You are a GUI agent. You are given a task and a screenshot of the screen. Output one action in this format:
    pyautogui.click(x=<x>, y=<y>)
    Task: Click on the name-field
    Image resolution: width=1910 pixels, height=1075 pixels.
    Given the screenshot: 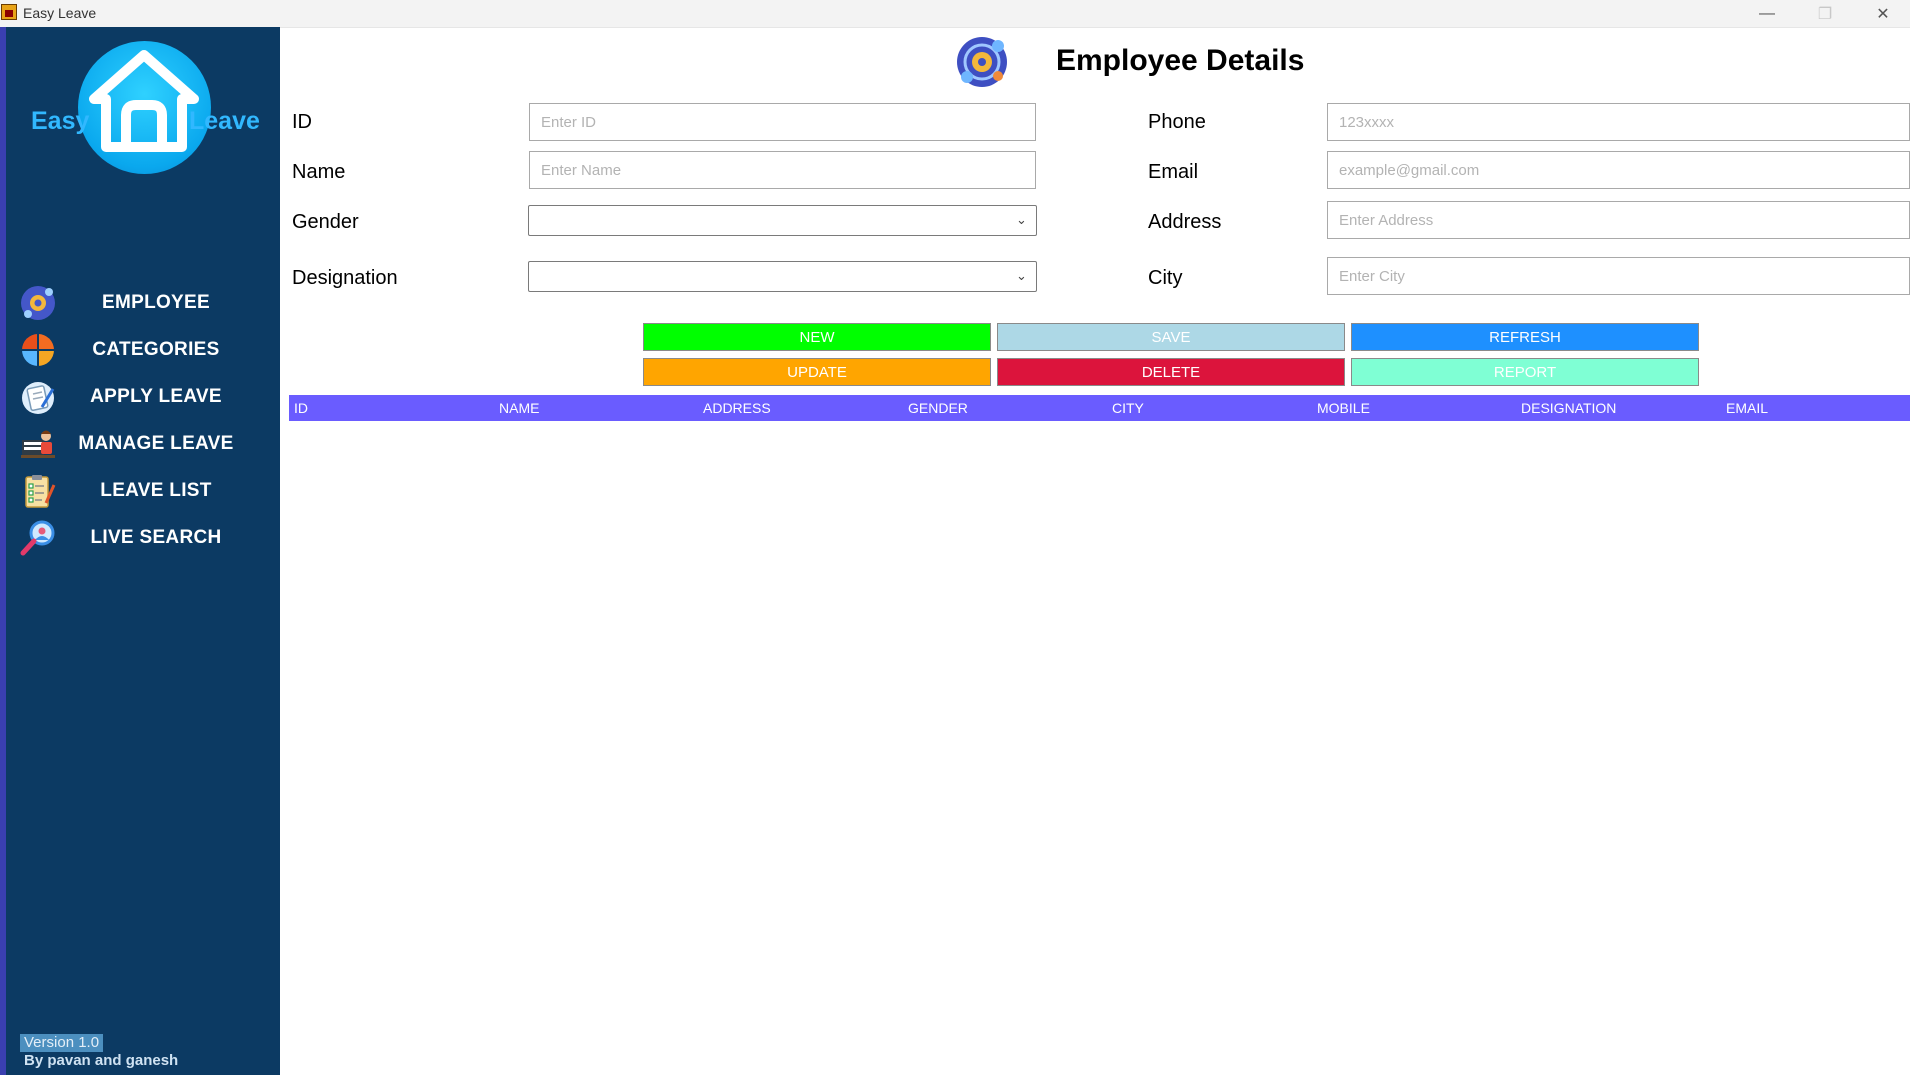 What is the action you would take?
    pyautogui.click(x=782, y=170)
    